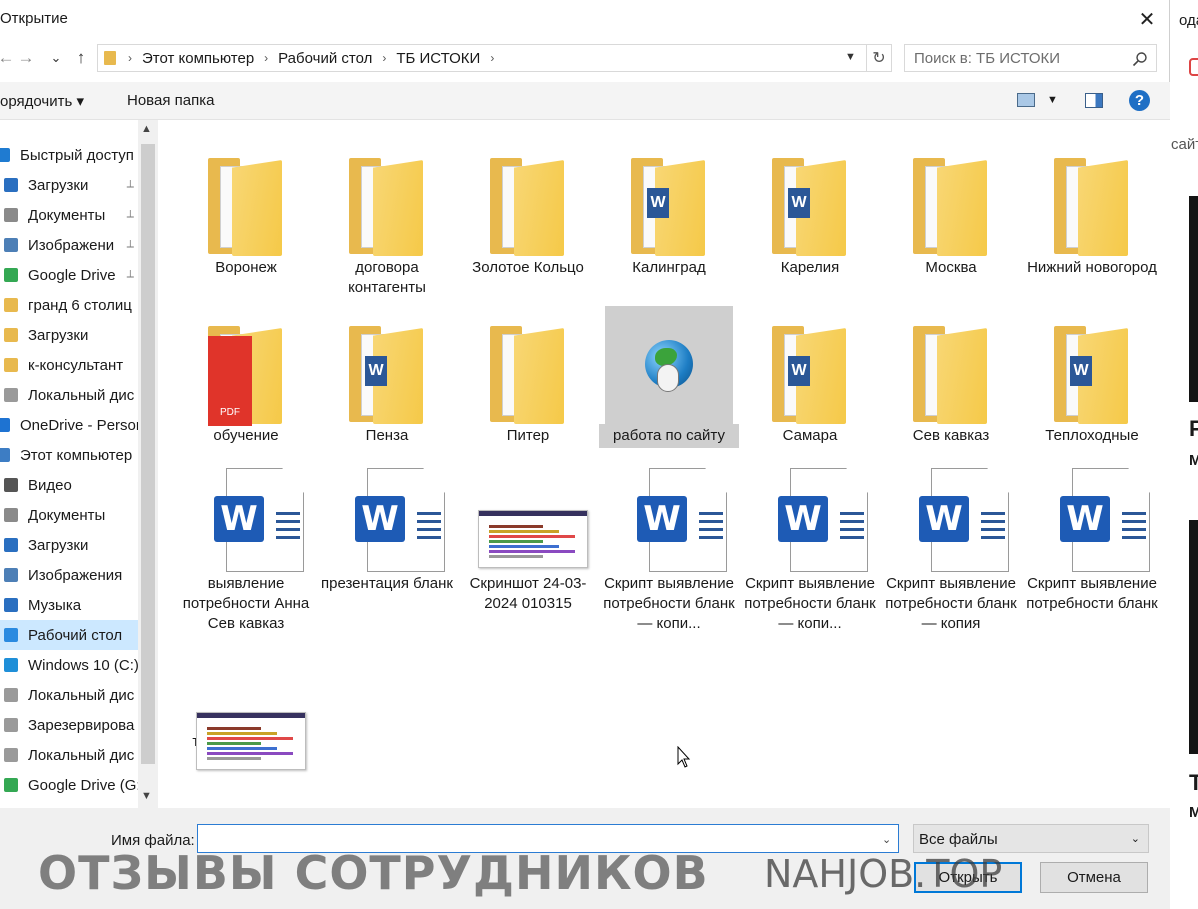  I want to click on sidebar-item: гранд 6 столиц, so click(69, 305).